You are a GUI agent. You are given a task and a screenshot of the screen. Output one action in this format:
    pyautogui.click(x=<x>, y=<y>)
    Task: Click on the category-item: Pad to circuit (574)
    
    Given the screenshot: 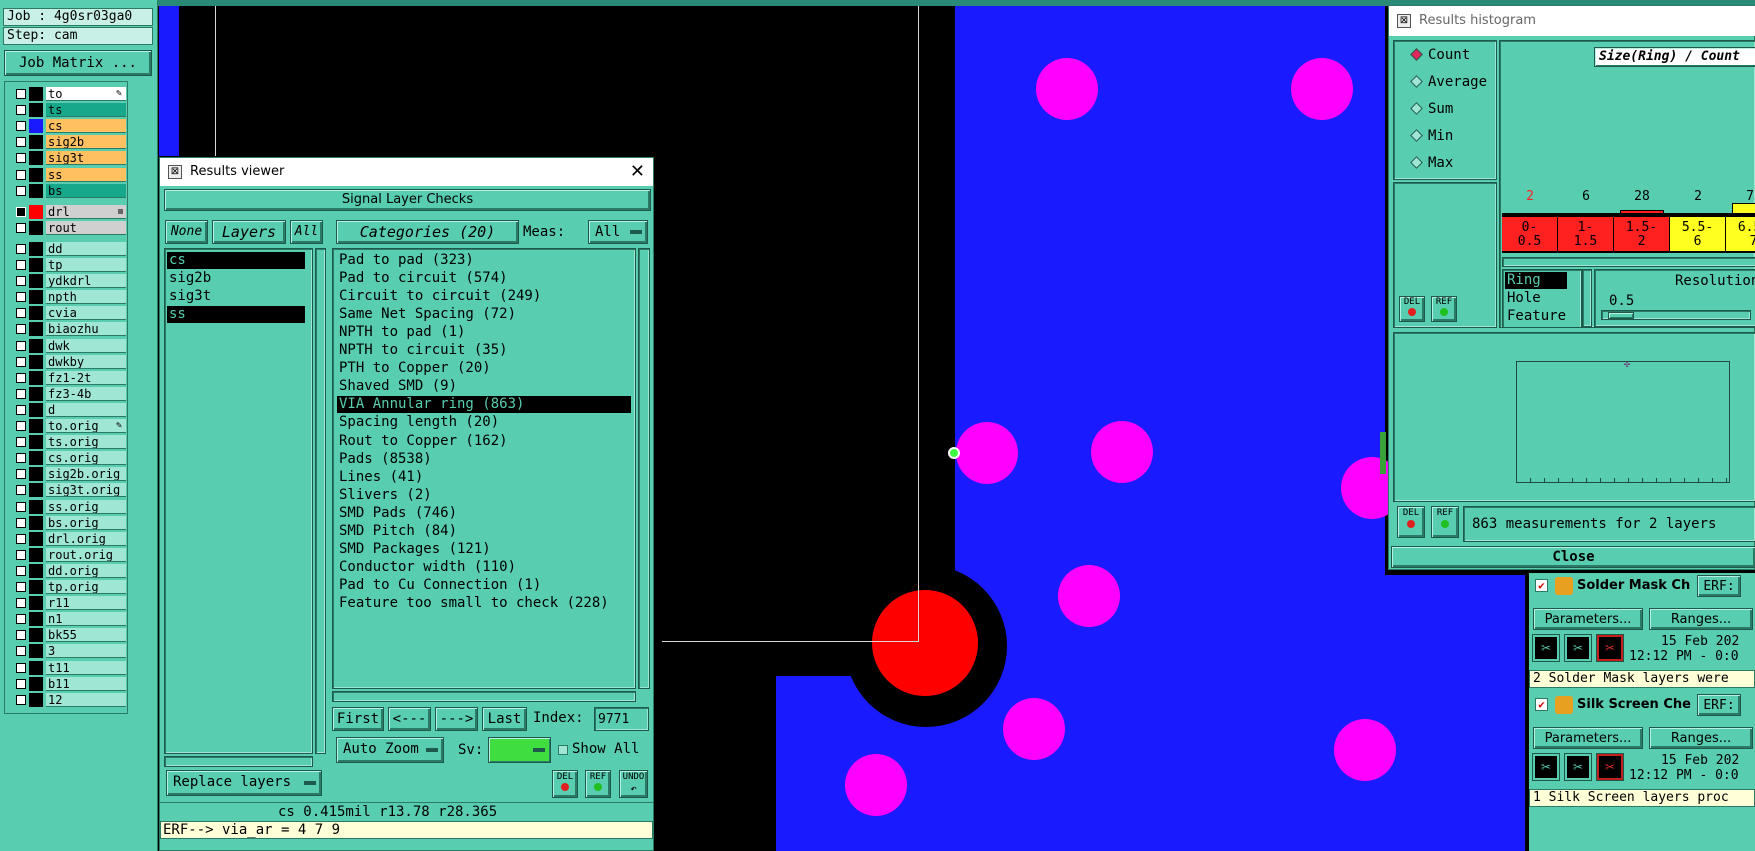 What is the action you would take?
    pyautogui.click(x=484, y=278)
    